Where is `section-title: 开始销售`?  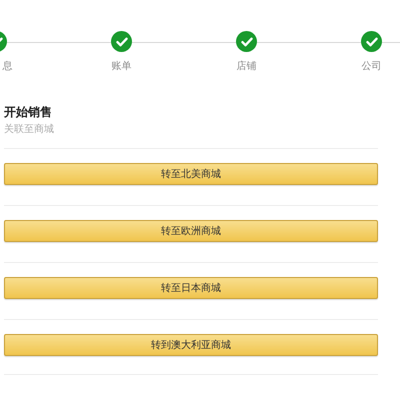 section-title: 开始销售 is located at coordinates (28, 112).